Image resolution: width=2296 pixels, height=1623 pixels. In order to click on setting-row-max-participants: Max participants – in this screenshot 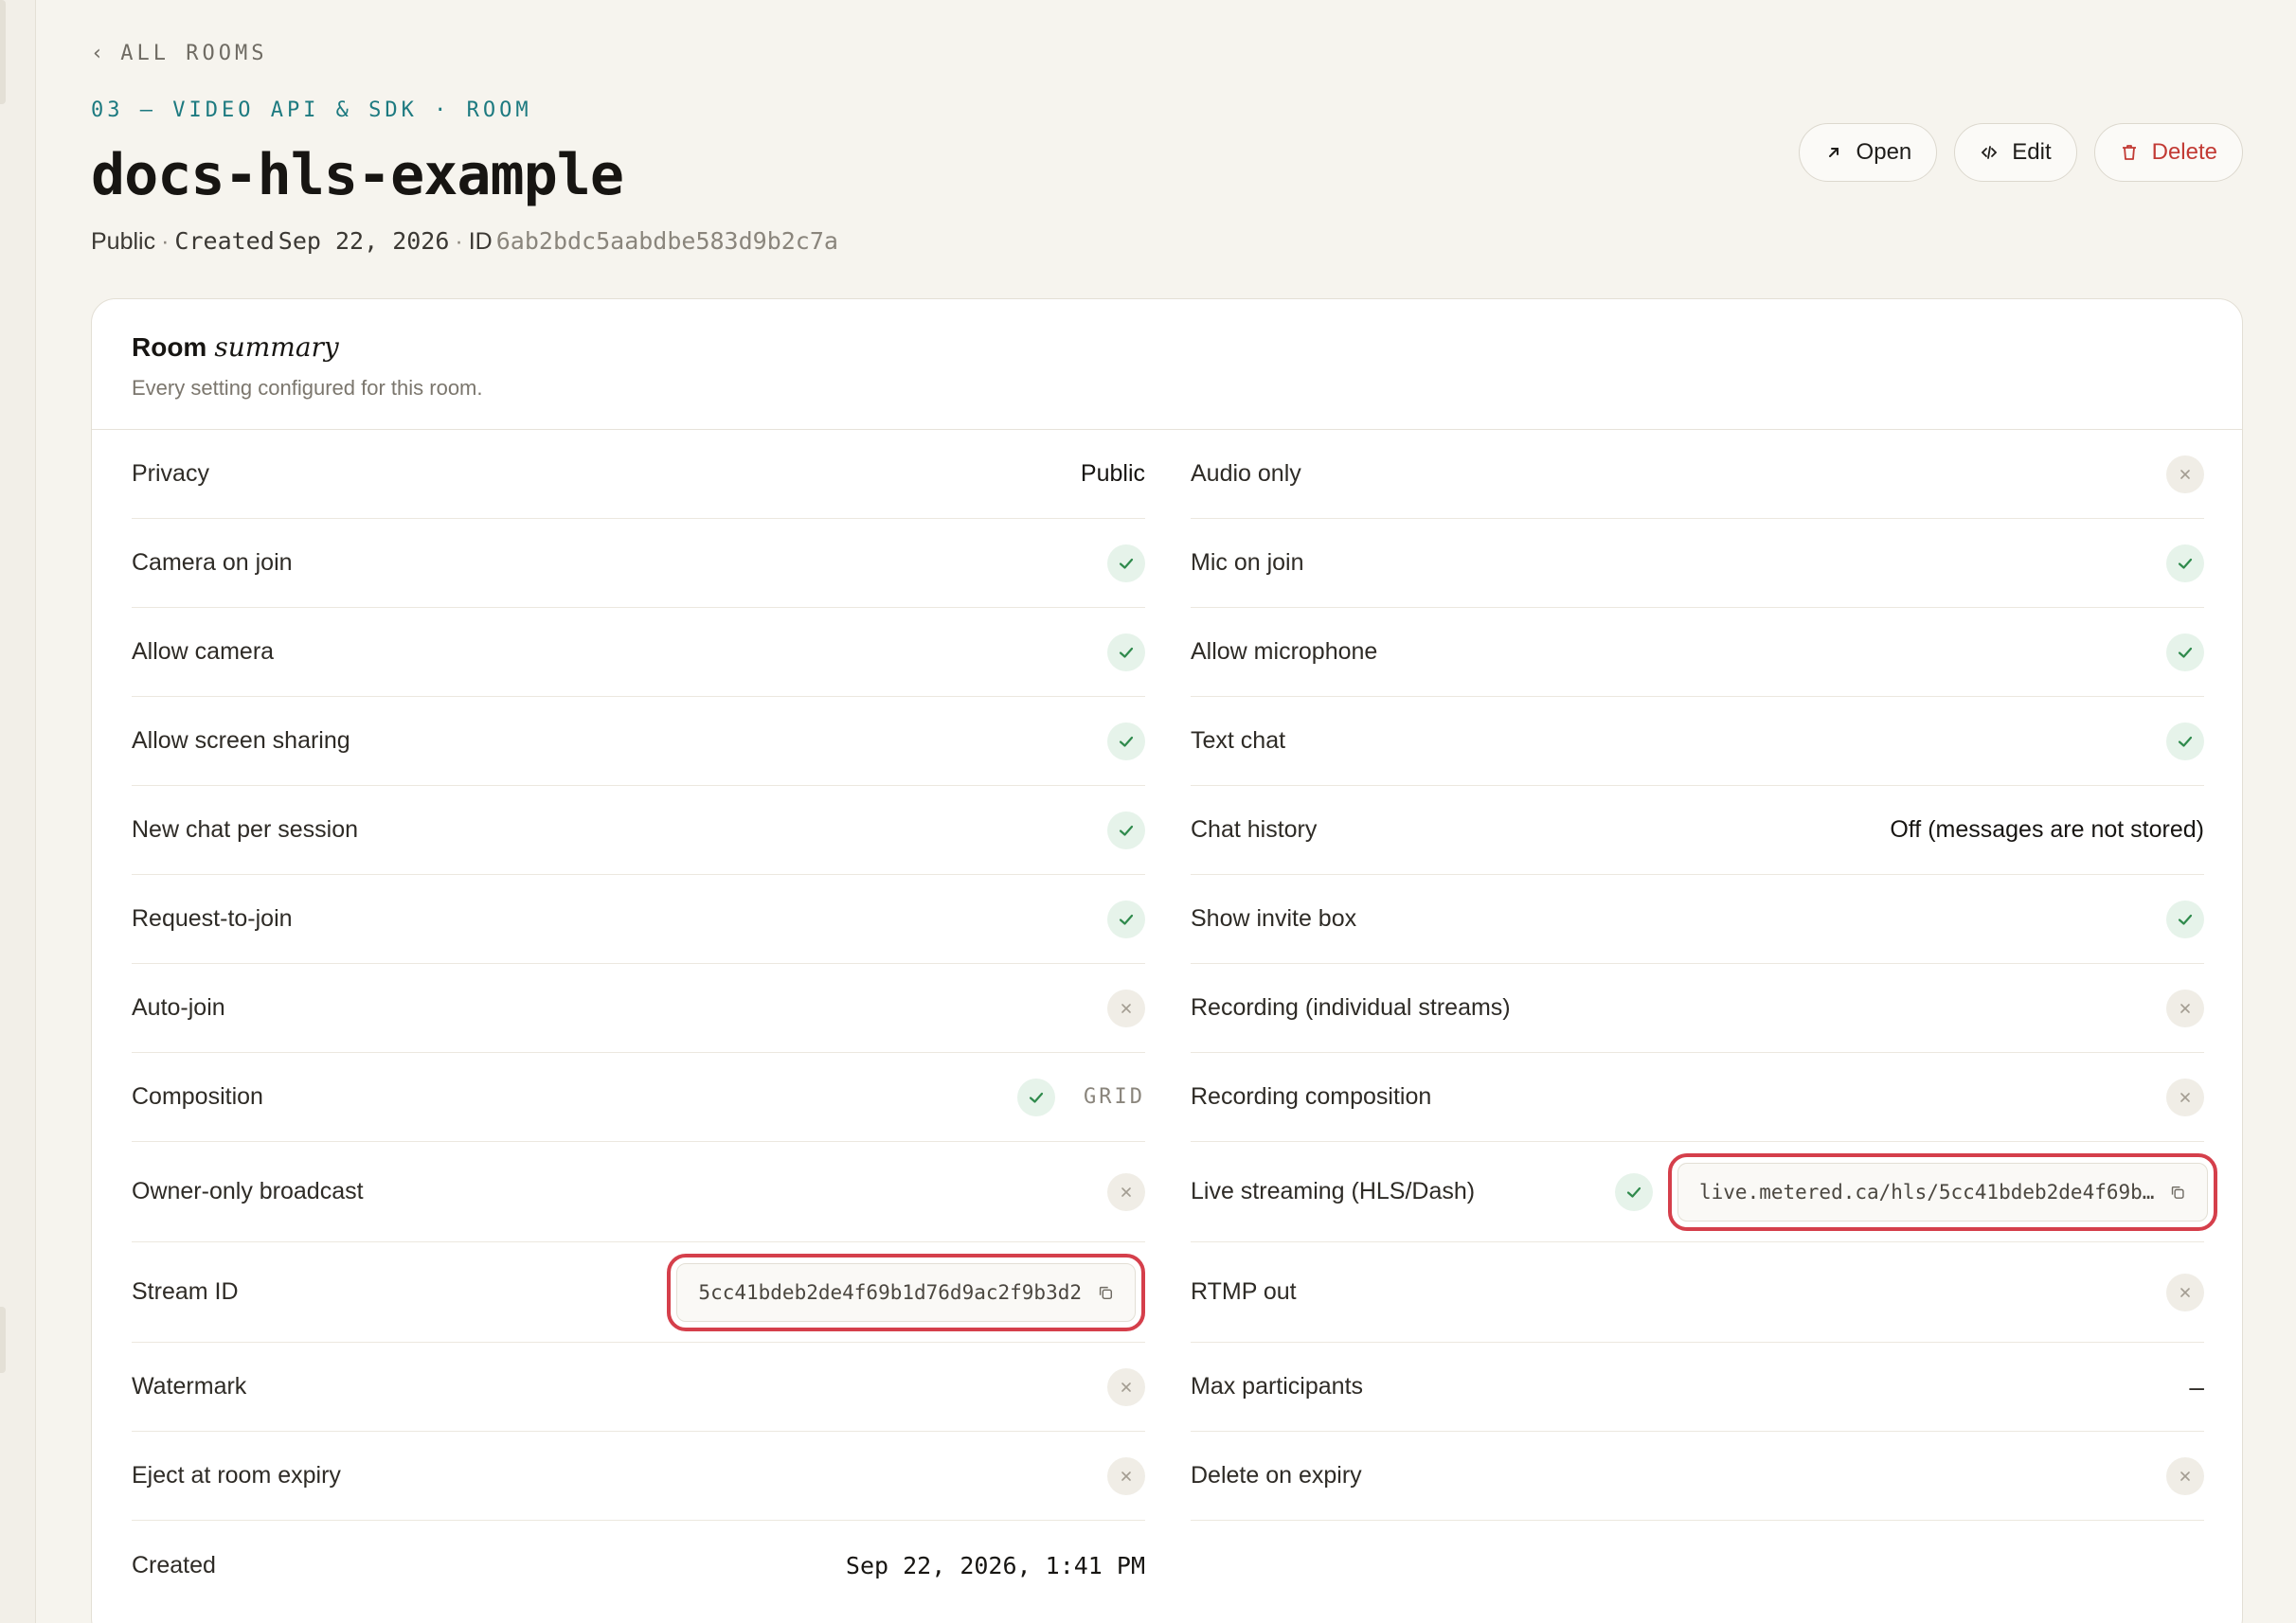, I will do `click(1697, 1387)`.